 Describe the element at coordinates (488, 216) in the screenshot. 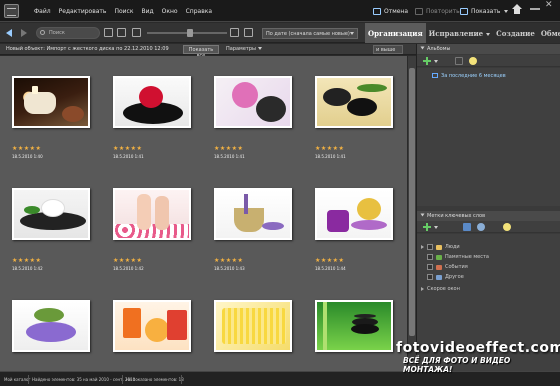

I see `tags-header: Метки ключевых слов` at that location.